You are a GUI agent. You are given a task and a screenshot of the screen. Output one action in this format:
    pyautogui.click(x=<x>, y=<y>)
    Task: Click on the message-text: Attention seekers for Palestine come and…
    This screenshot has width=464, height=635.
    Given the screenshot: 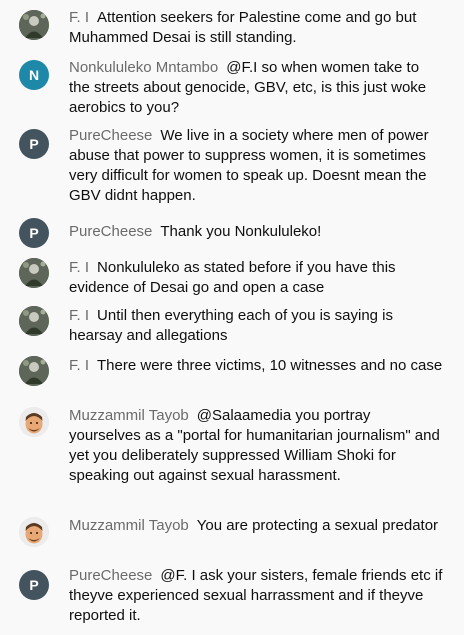 What is the action you would take?
    pyautogui.click(x=243, y=27)
    